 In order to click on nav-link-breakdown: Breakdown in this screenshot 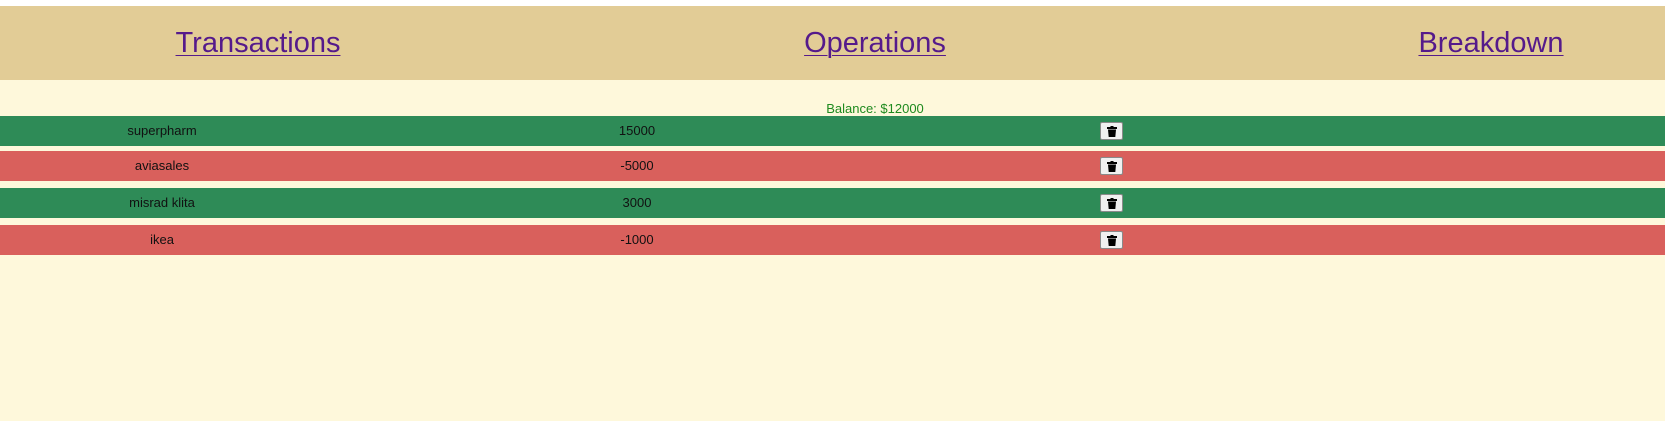, I will do `click(1490, 43)`.